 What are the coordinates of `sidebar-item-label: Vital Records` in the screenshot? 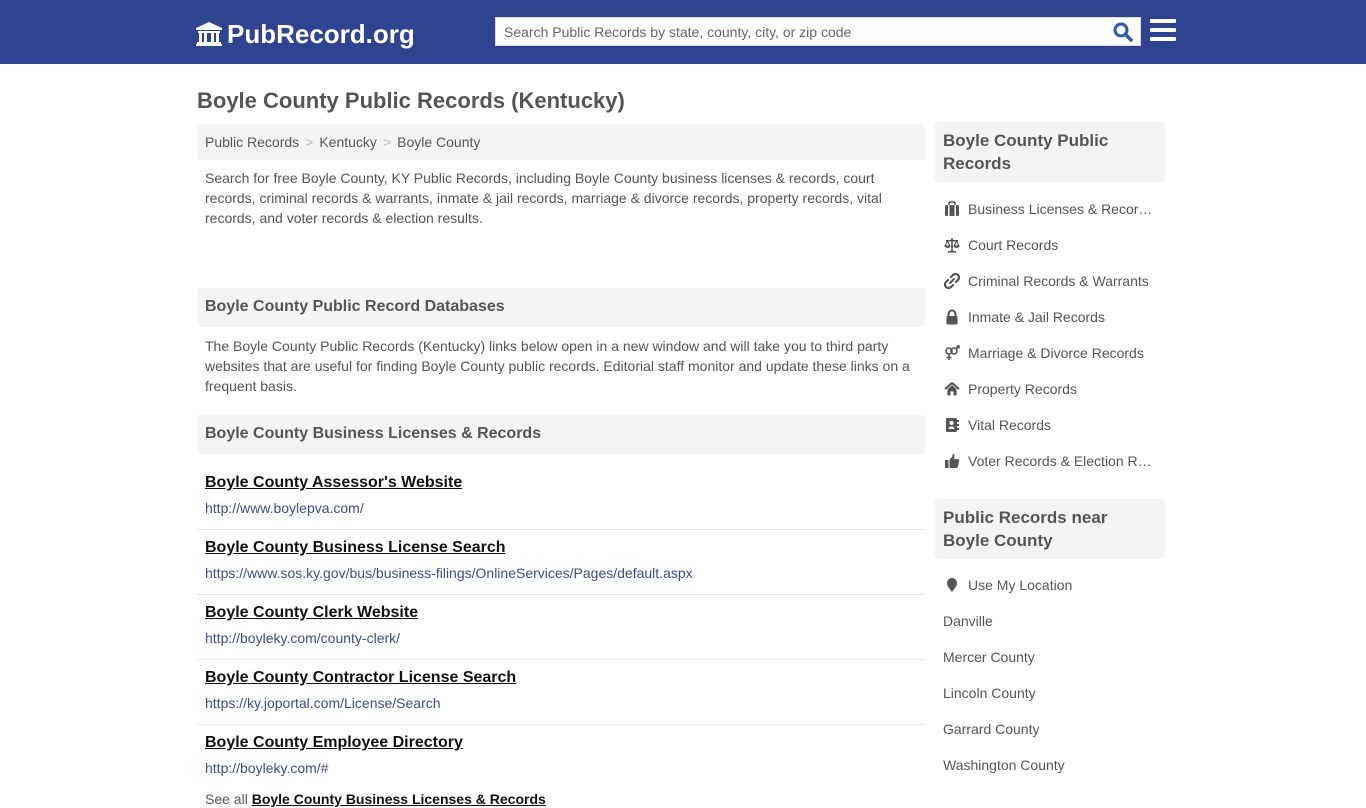 It's located at (1010, 425).